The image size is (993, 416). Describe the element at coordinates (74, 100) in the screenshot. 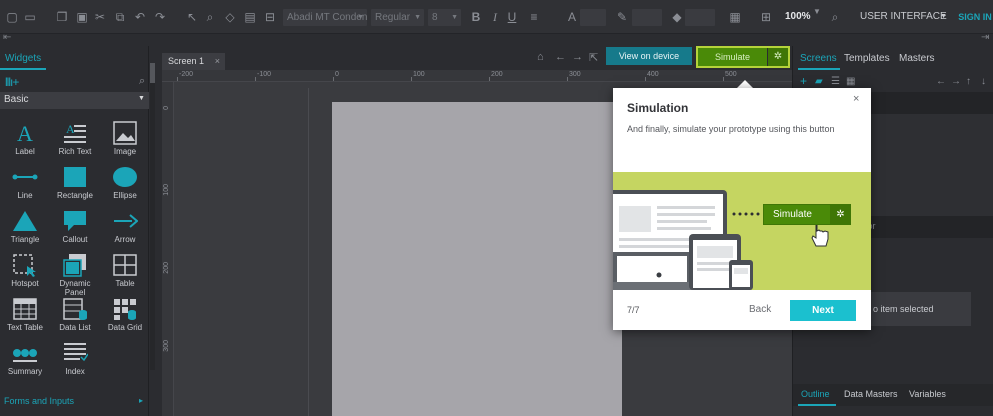

I see `category-select: Basic ▼` at that location.